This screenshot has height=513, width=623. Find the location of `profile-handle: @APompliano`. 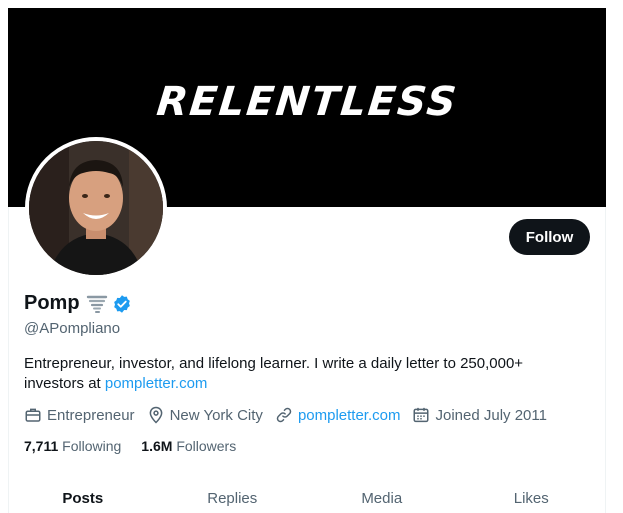

profile-handle: @APompliano is located at coordinates (72, 328).